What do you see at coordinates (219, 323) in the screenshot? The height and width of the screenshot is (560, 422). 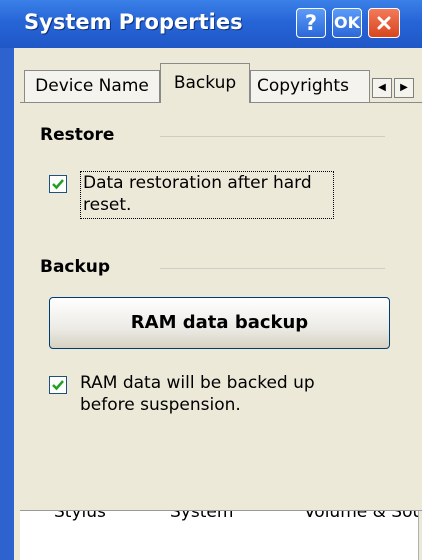 I see `ram-data-backup-button: RAM data backup` at bounding box center [219, 323].